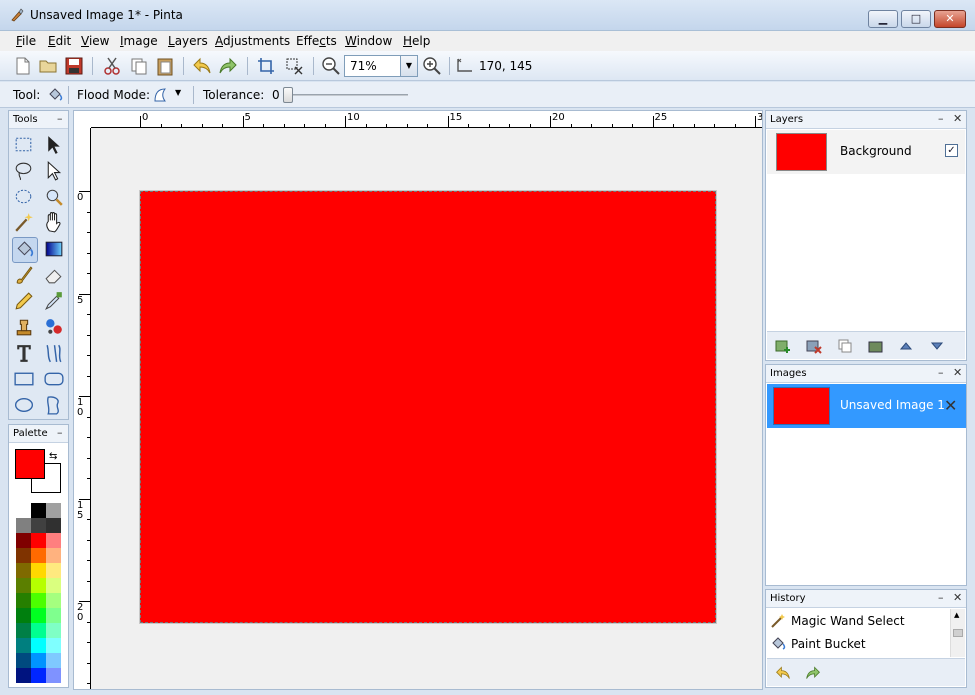 The image size is (975, 695). I want to click on tool-eraser, so click(55, 276).